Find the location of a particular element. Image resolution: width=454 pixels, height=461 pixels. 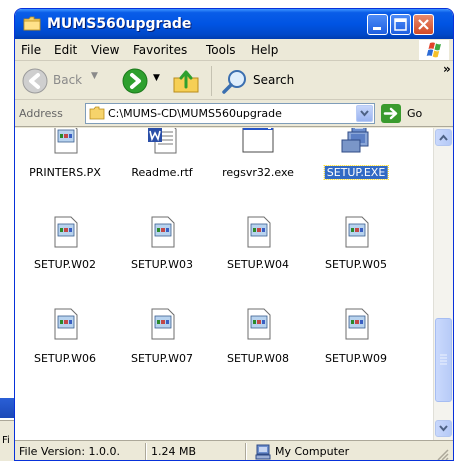

file-name: SETUP.W05 is located at coordinates (356, 264).